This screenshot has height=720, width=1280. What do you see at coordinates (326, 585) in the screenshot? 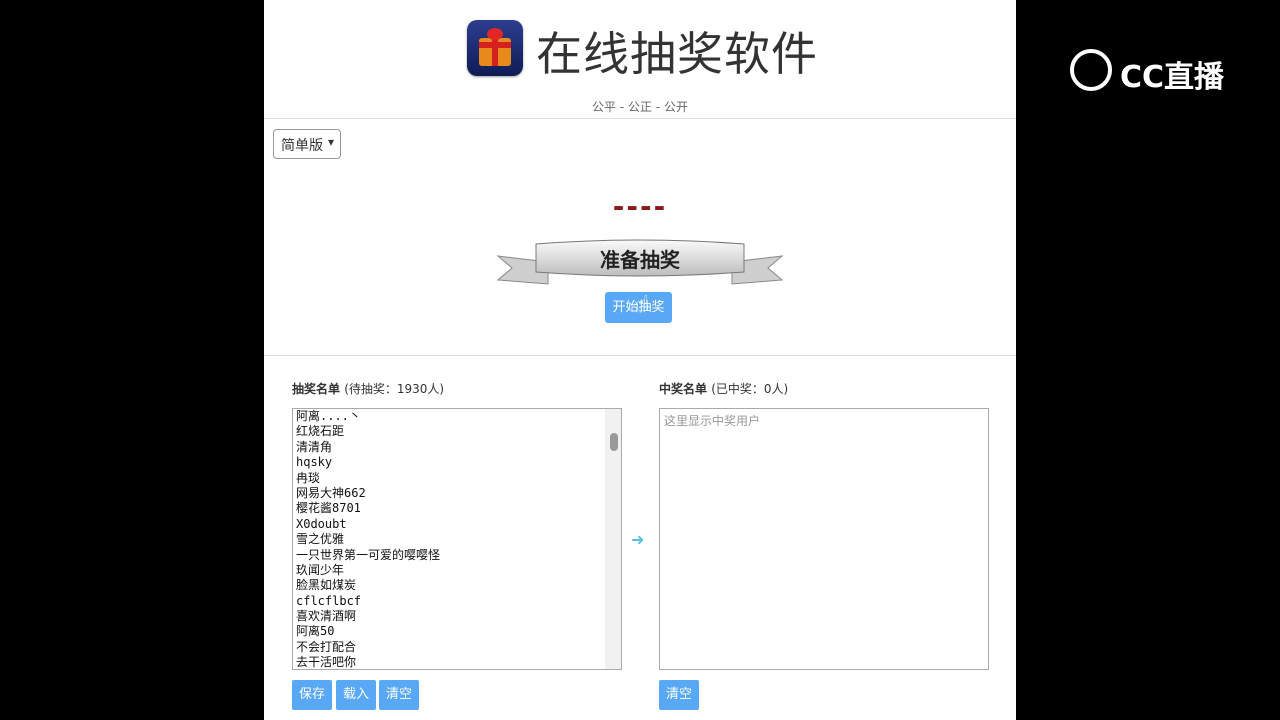
I see `list-item: 脸黑如煤炭` at bounding box center [326, 585].